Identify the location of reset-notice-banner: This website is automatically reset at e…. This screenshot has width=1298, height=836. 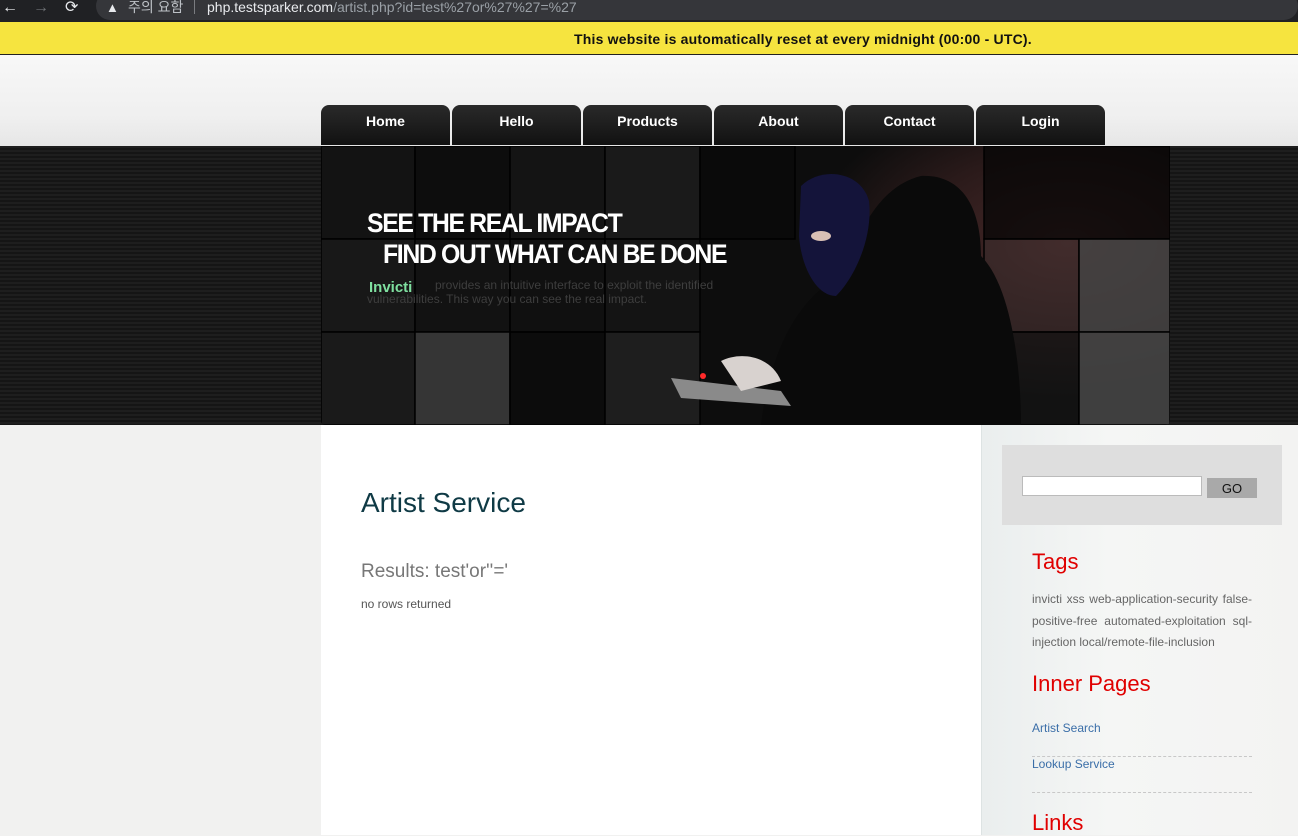
(649, 38).